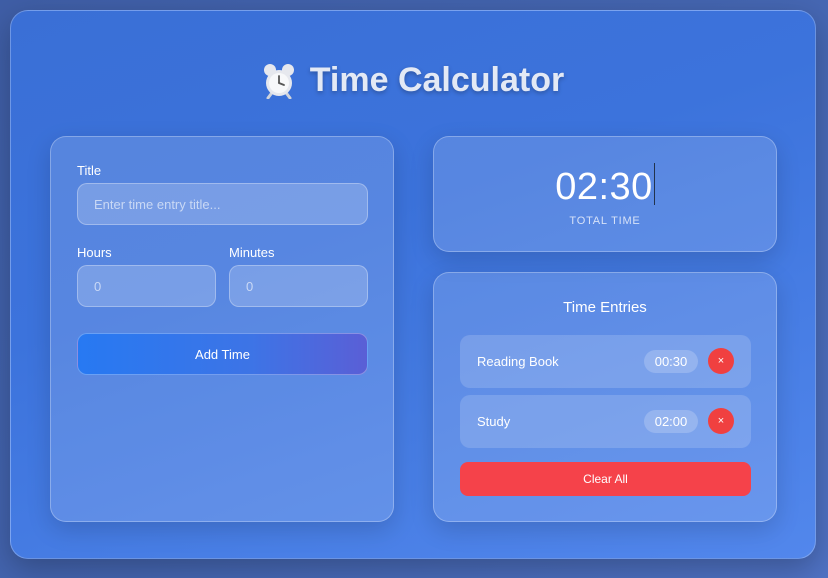 The height and width of the screenshot is (578, 828). I want to click on hours-label: Hours, so click(94, 252).